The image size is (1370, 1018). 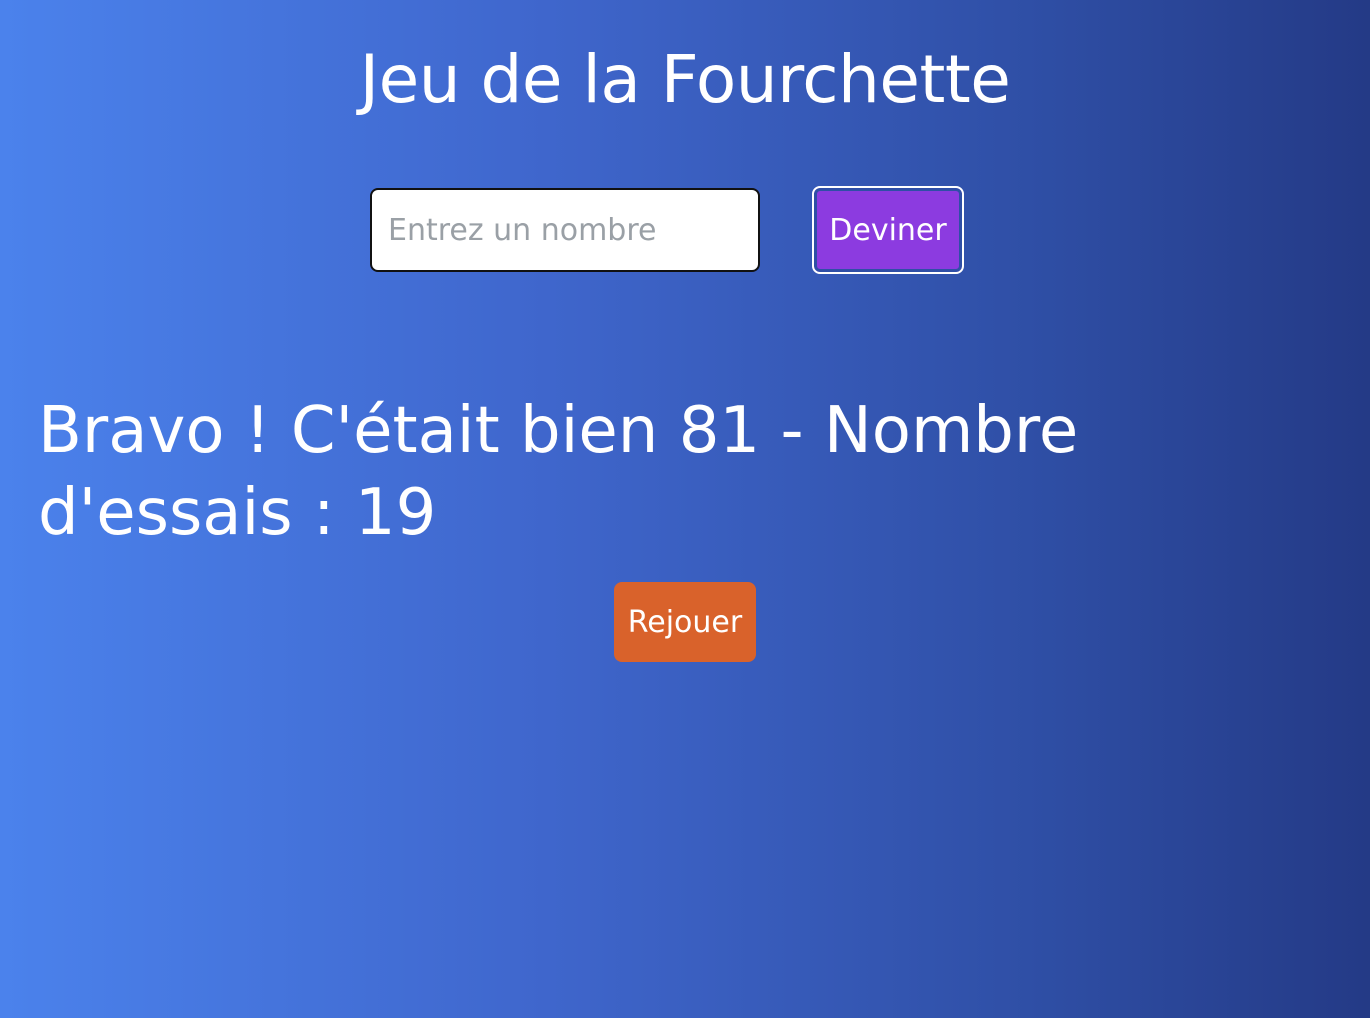 I want to click on page-title: Jeu de la Fourchette, so click(x=685, y=79).